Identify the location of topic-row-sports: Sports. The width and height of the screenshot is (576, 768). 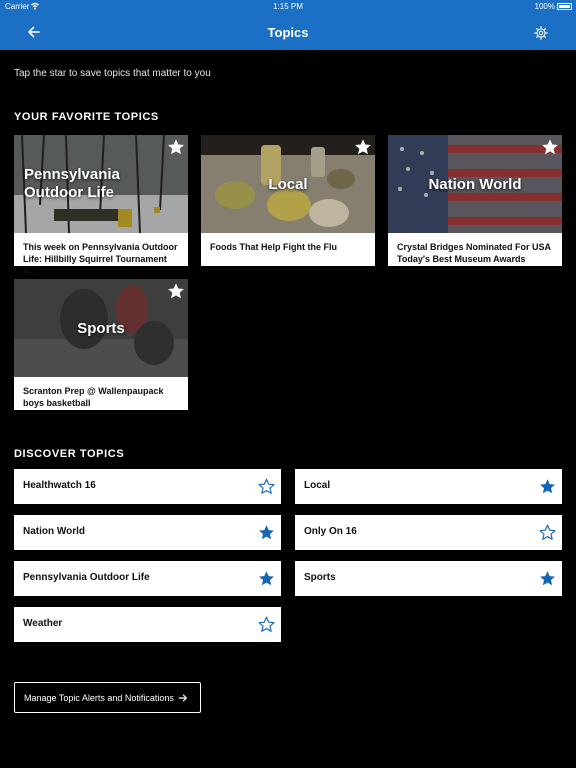
(428, 578).